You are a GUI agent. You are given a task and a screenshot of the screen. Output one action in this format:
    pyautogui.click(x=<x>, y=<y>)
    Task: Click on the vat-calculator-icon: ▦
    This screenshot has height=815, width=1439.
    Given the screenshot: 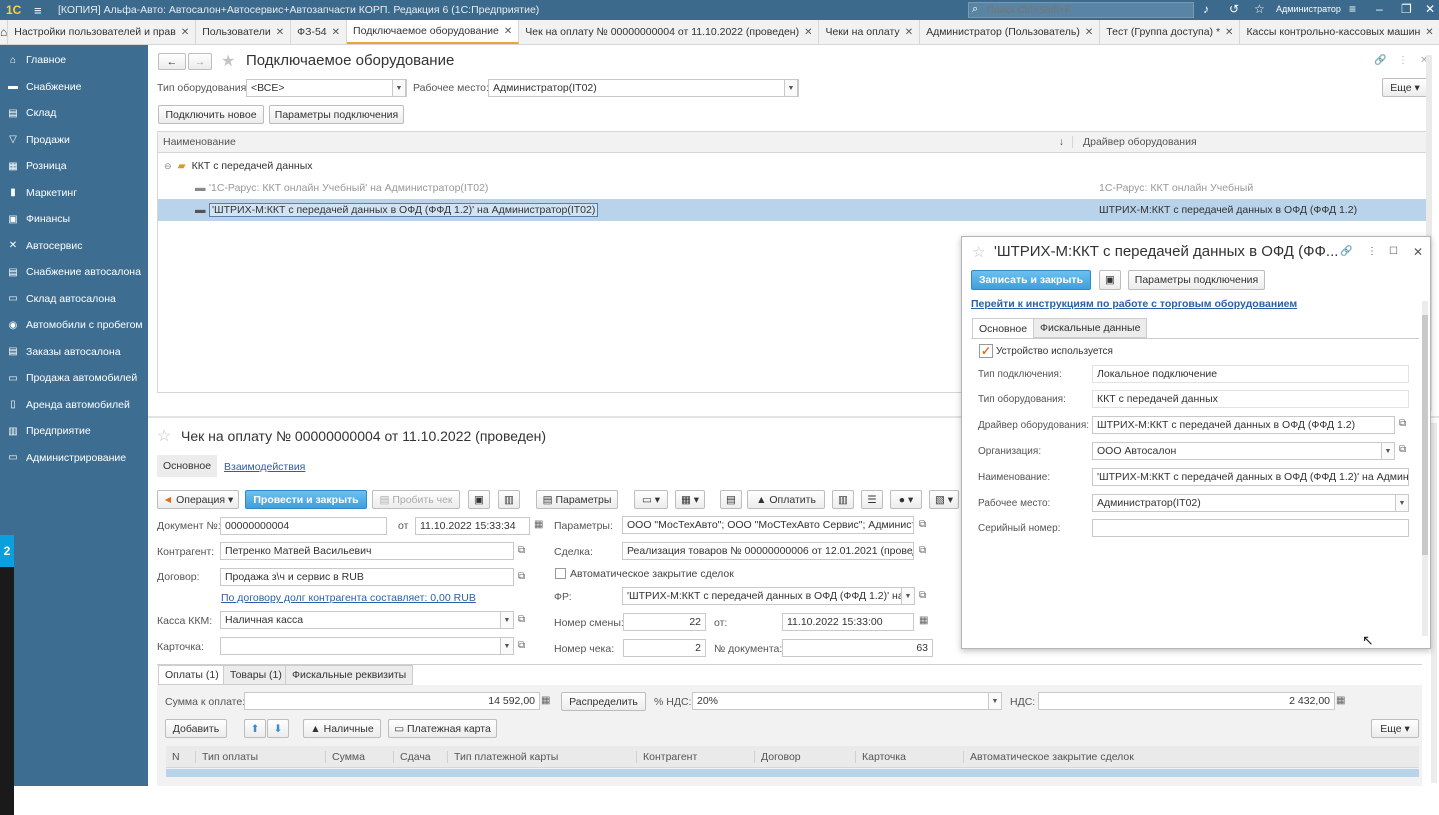 What is the action you would take?
    pyautogui.click(x=1340, y=700)
    